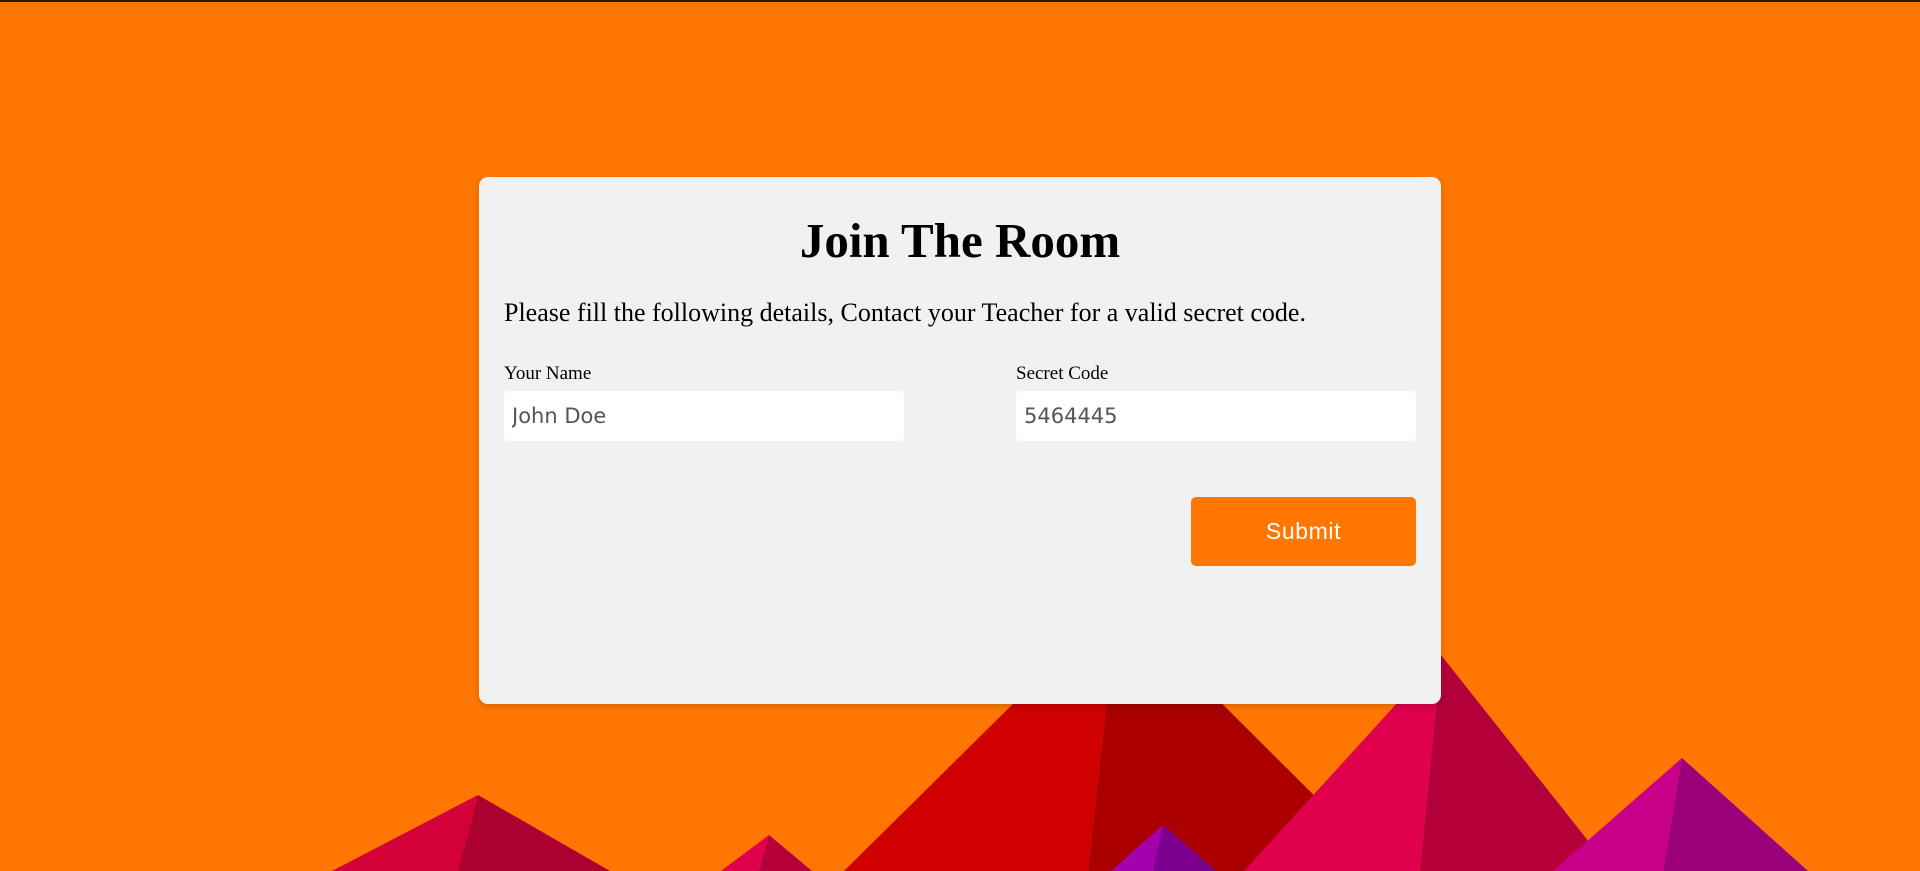 The image size is (1920, 871). I want to click on mountain-left-light, so click(405, 833).